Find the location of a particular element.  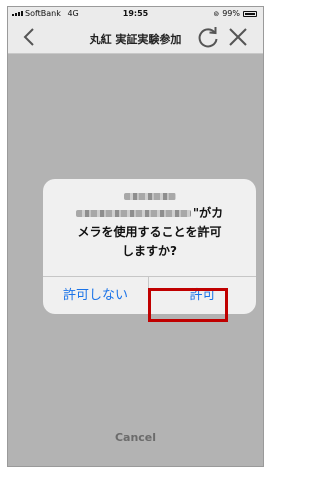

nav-bar: 丸紅 実証実験参加 is located at coordinates (135, 38).